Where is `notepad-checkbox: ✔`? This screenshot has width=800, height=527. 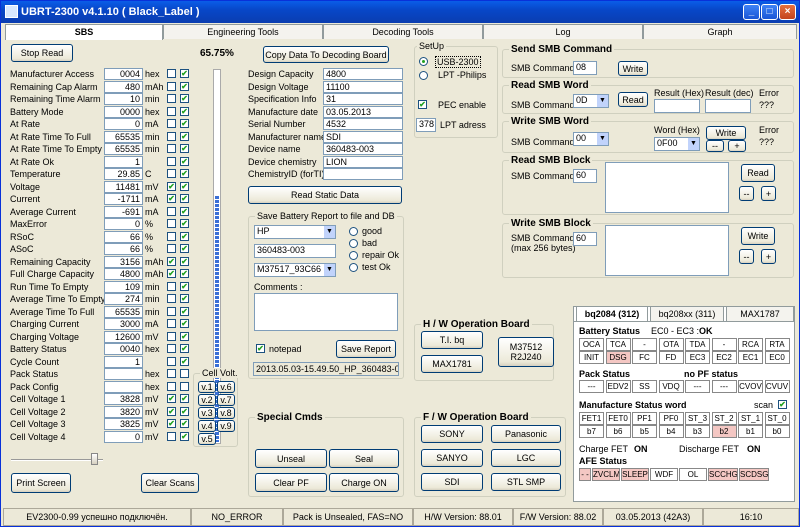 notepad-checkbox: ✔ is located at coordinates (260, 348).